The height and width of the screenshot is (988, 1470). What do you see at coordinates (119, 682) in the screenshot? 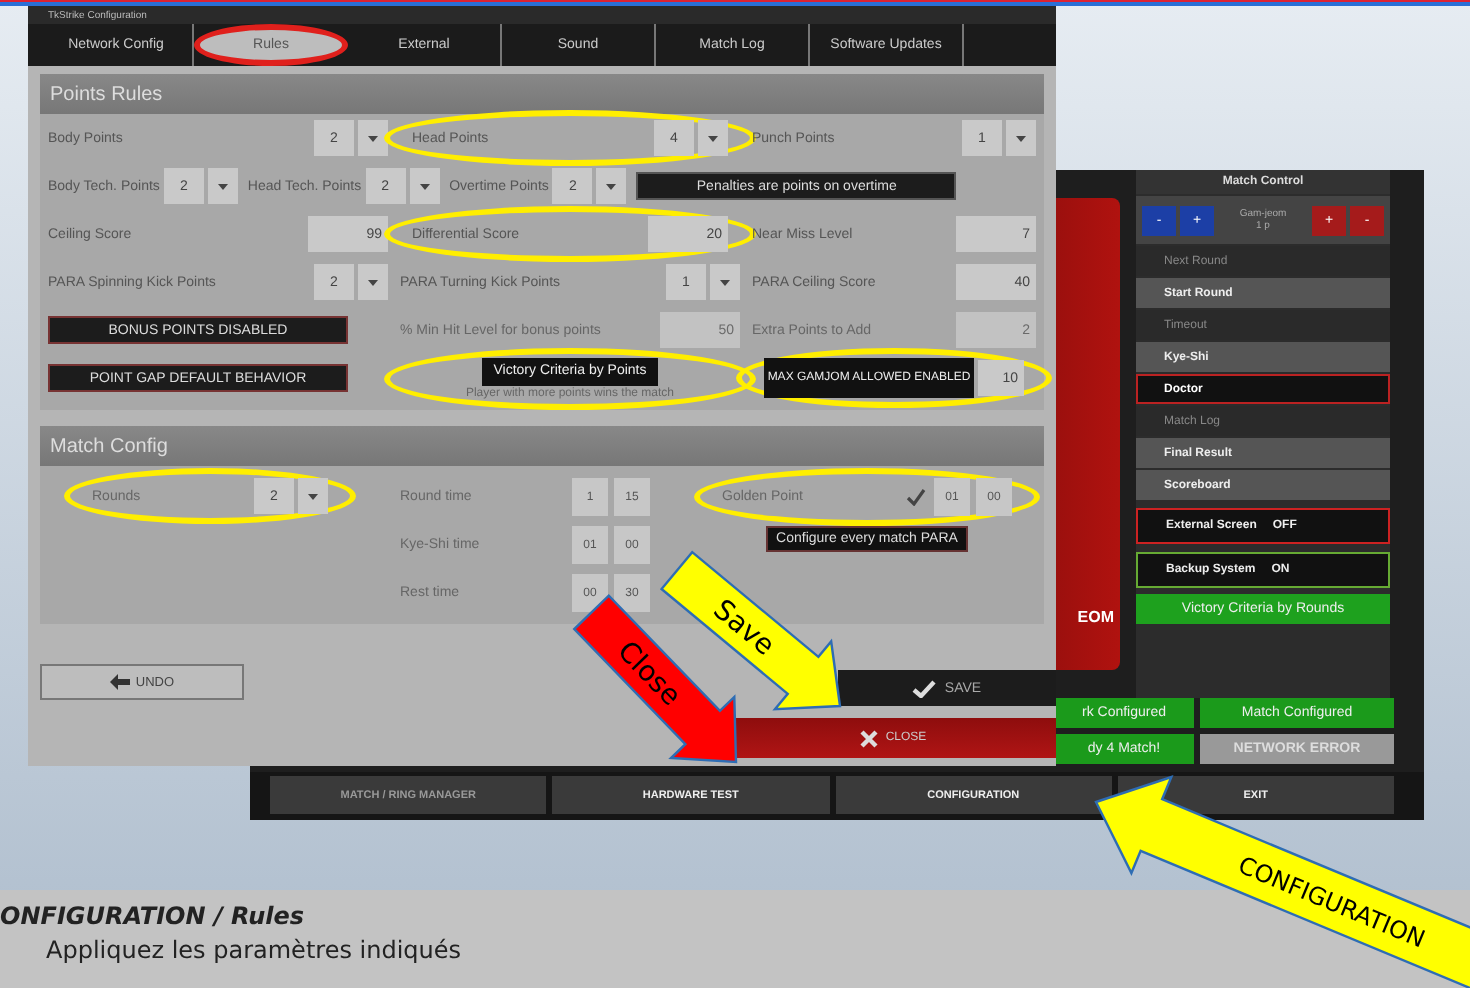
I see `back-arrow-icon` at bounding box center [119, 682].